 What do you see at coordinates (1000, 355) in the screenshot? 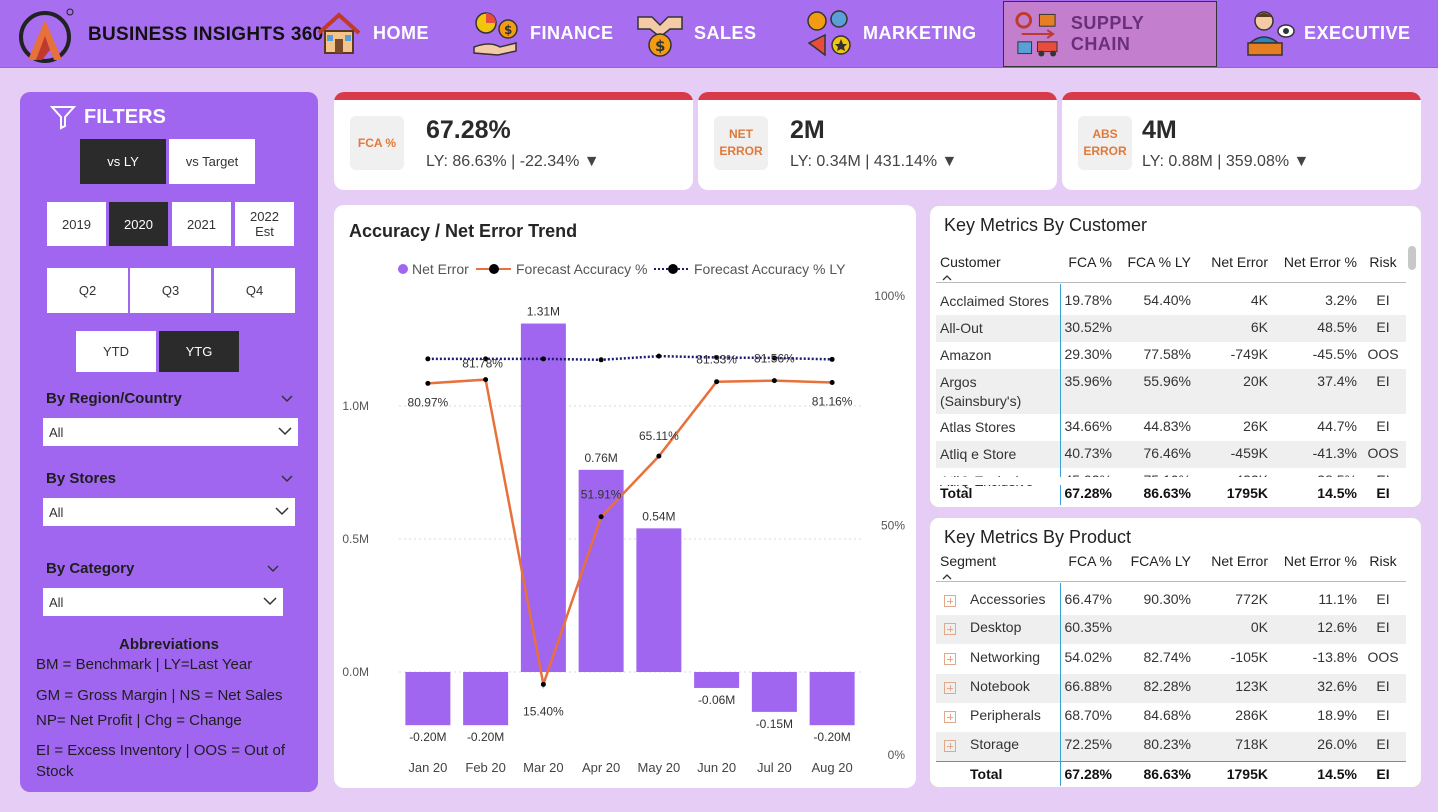
I see `table-row-label: Amazon` at bounding box center [1000, 355].